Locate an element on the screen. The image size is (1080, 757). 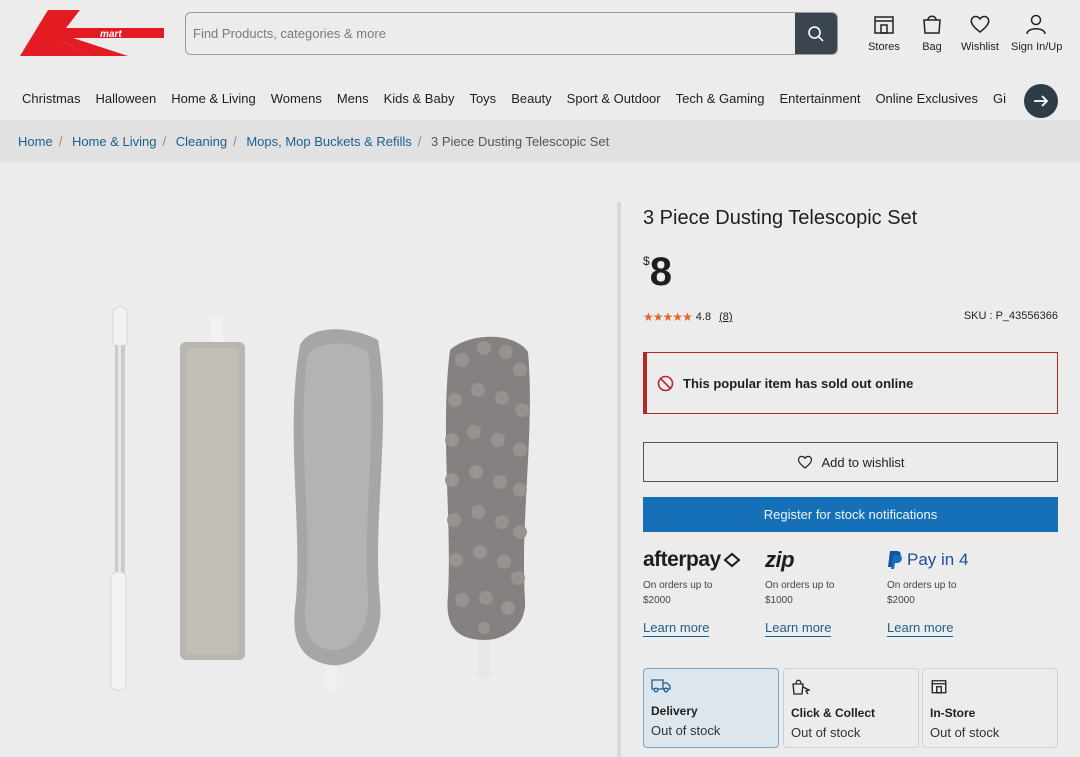
user-icon is located at coordinates (1036, 24).